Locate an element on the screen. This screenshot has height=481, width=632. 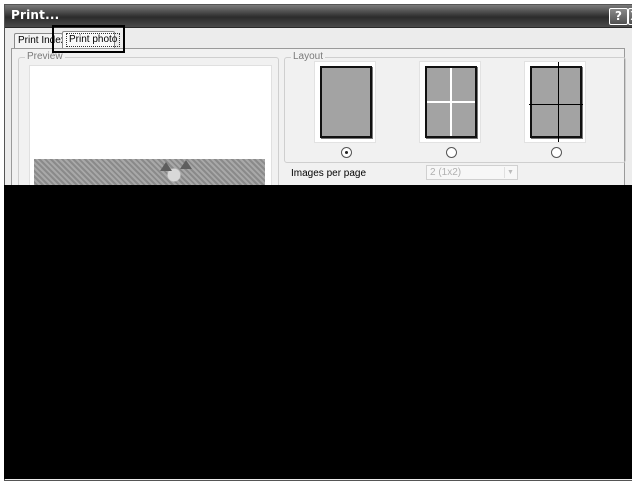
close-button: X is located at coordinates (630, 16).